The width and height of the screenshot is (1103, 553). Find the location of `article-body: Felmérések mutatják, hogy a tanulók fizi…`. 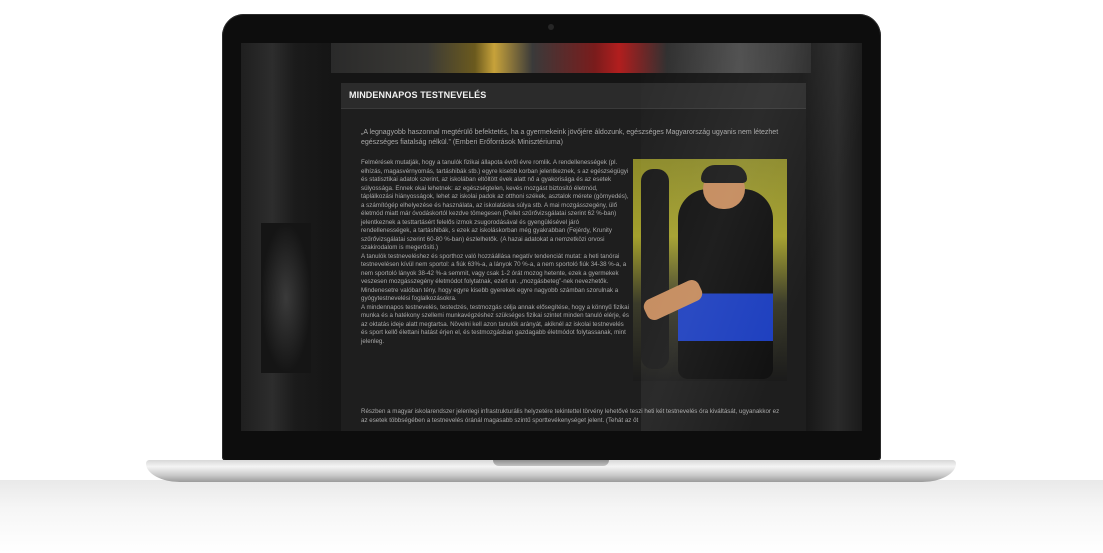

article-body: Felmérések mutatják, hogy a tanulók fizi… is located at coordinates (495, 252).